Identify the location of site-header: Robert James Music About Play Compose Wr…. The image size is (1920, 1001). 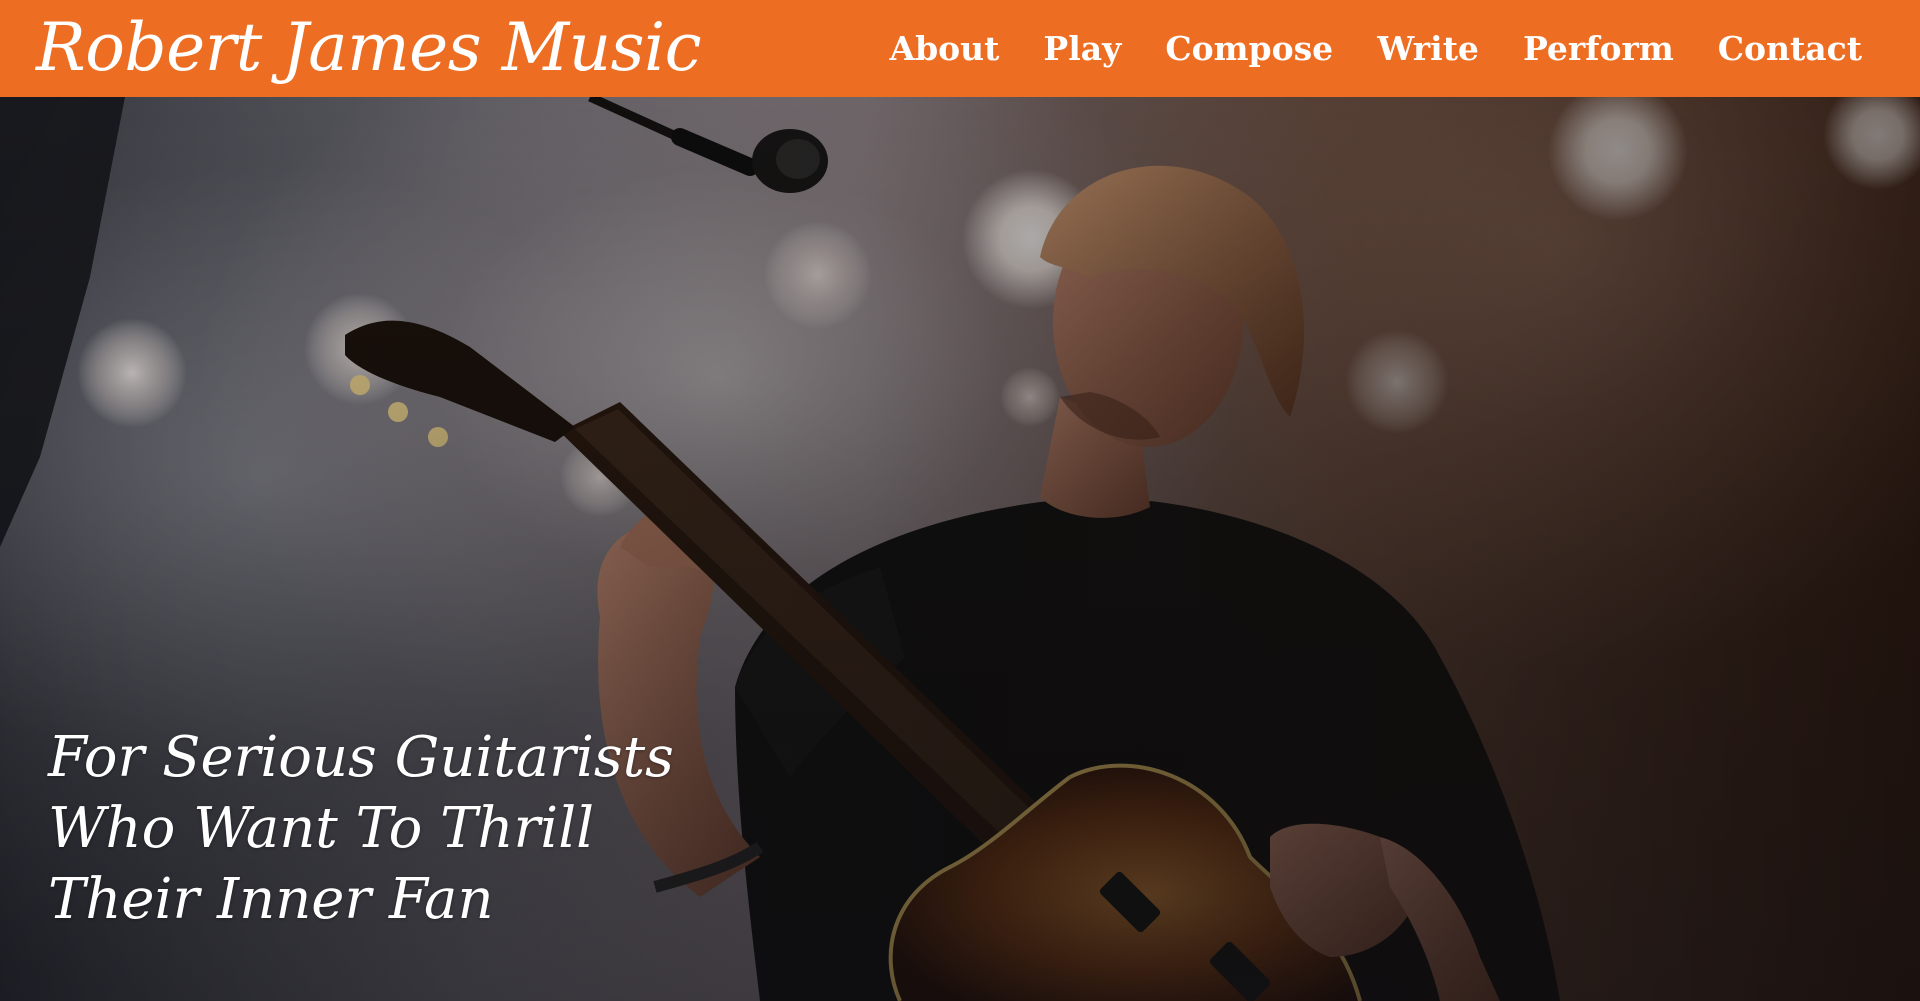
(960, 48).